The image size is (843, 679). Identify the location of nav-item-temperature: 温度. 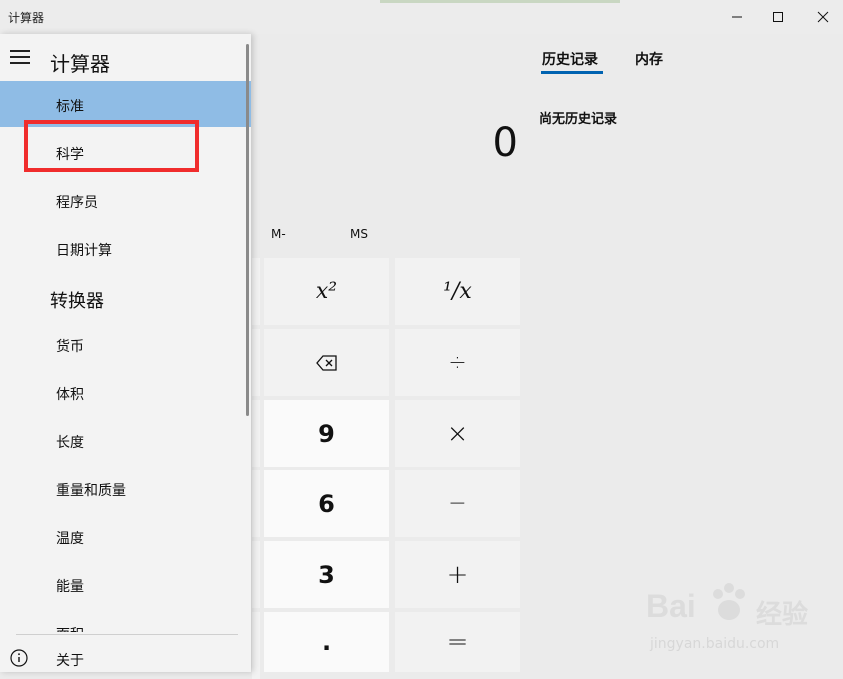
(125, 536).